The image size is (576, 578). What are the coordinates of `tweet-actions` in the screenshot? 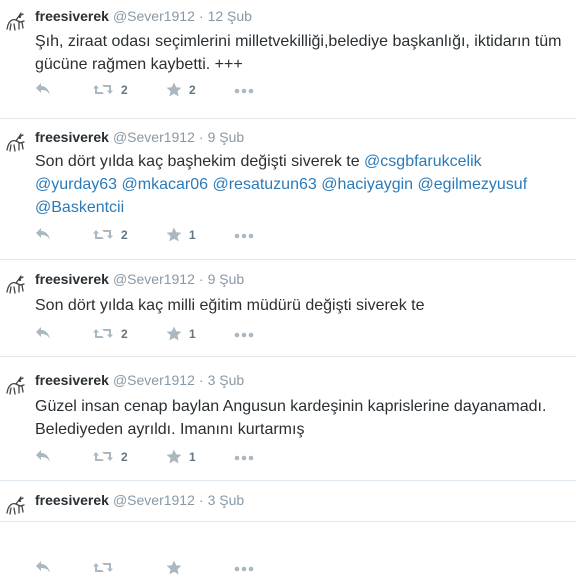 It's located at (150, 569).